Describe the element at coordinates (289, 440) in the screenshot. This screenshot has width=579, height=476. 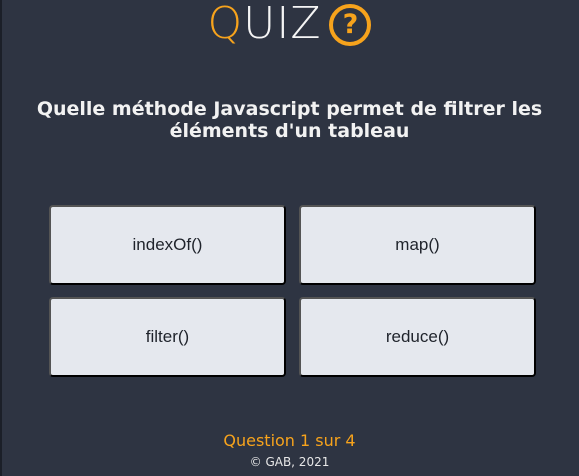
I see `question-progress: Question 1 sur 4` at that location.